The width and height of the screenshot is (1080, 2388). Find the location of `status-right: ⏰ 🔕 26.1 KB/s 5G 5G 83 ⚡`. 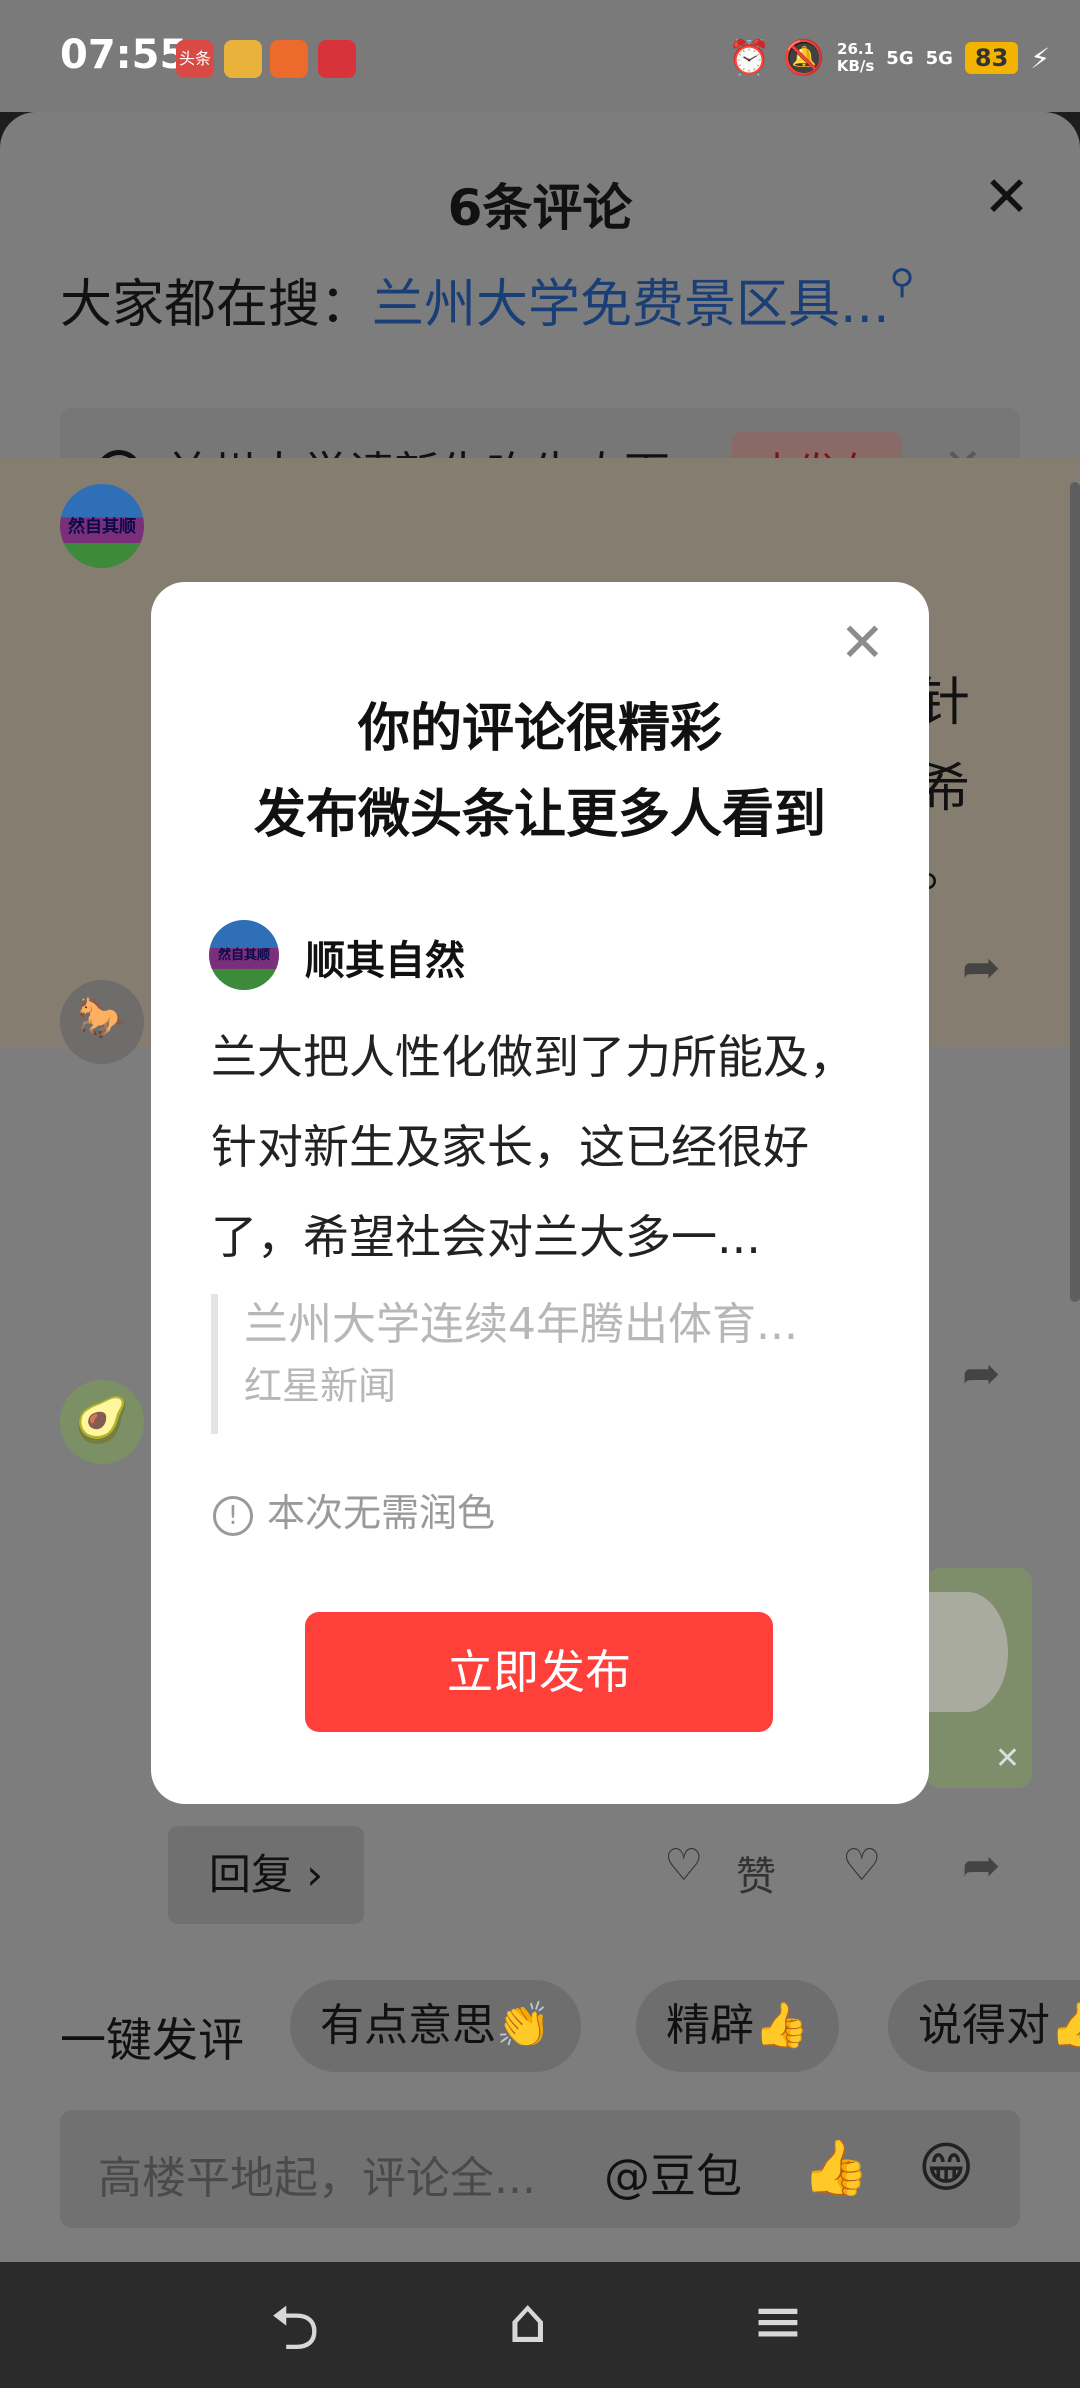

status-right: ⏰ 🔕 26.1 KB/s 5G 5G 83 ⚡ is located at coordinates (889, 58).